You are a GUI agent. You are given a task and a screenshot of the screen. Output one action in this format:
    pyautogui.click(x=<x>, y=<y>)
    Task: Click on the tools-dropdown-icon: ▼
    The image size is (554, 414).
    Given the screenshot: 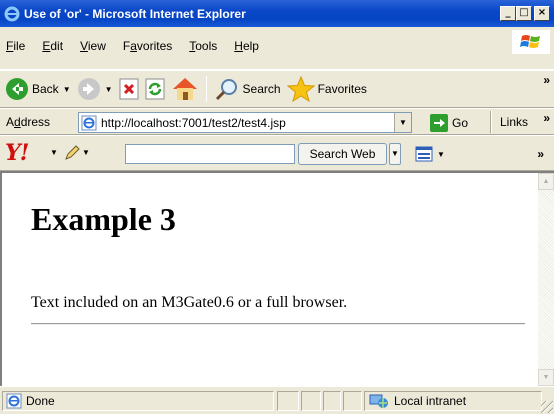 What is the action you would take?
    pyautogui.click(x=441, y=154)
    